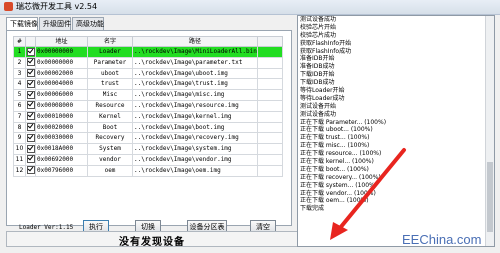 The height and width of the screenshot is (253, 500). I want to click on log-line: 测试设备开始, so click(318, 106).